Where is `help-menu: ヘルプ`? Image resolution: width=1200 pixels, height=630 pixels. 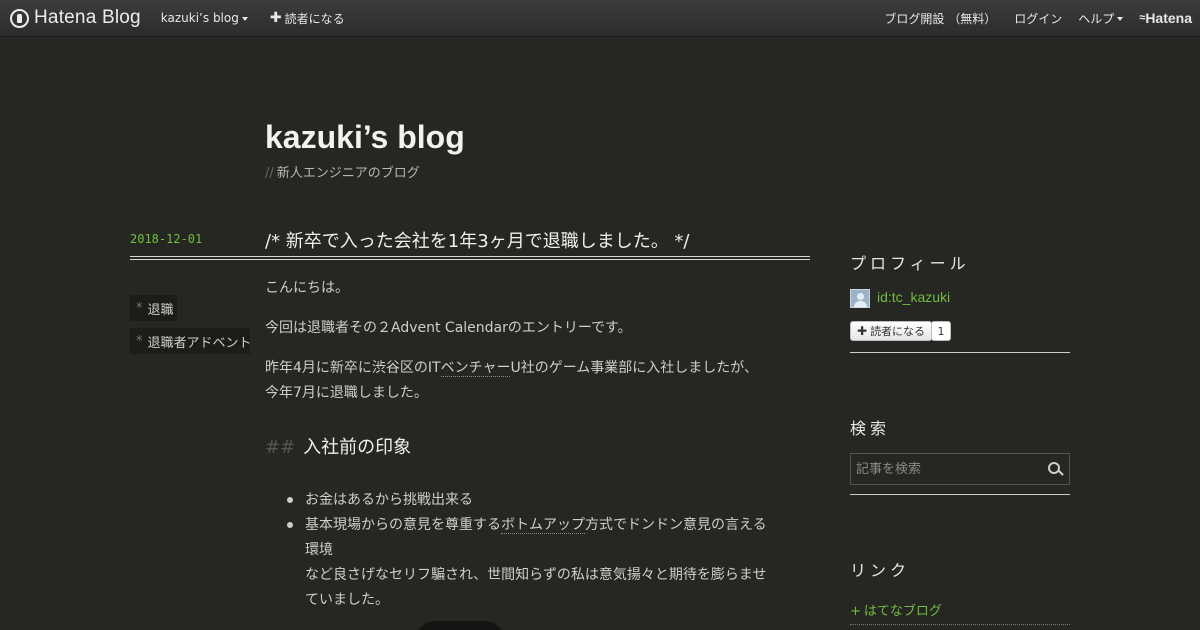 help-menu: ヘルプ is located at coordinates (1101, 18).